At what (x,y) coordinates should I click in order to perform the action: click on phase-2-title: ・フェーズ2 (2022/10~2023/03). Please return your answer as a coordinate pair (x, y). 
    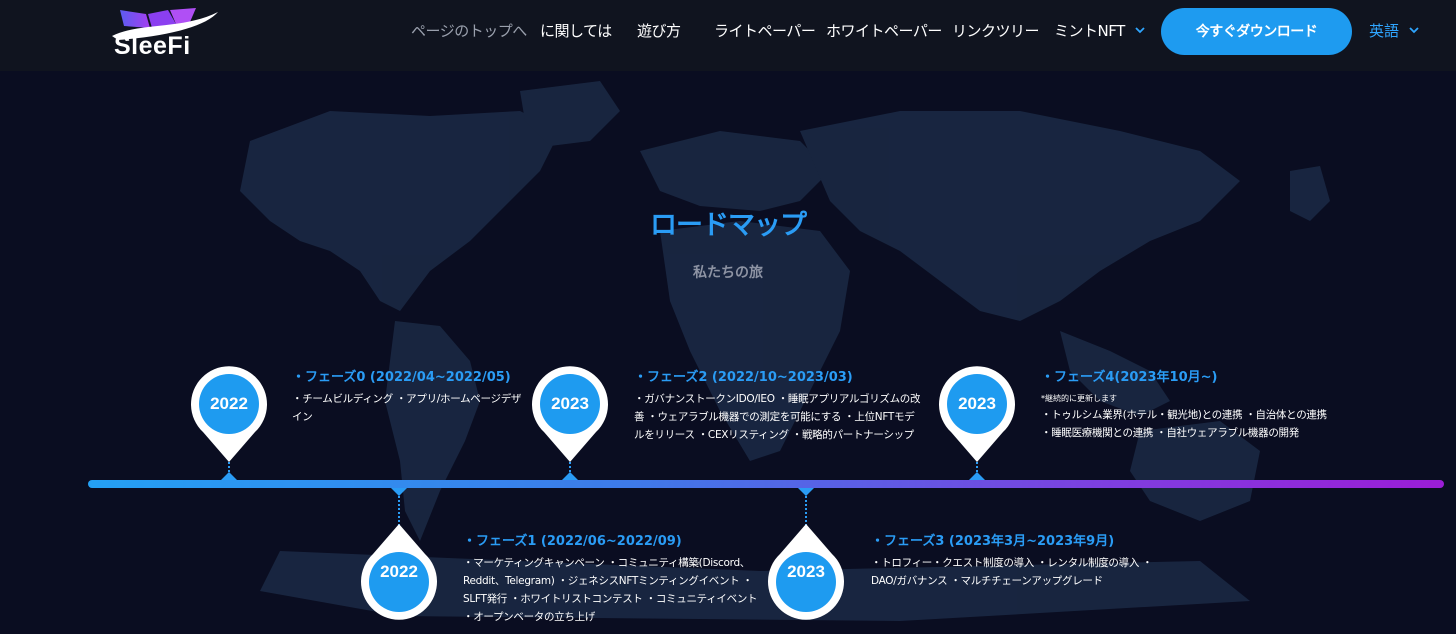
    Looking at the image, I should click on (743, 377).